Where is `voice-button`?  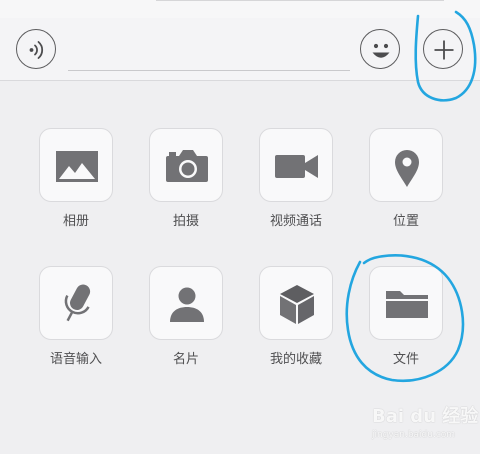 voice-button is located at coordinates (36, 49).